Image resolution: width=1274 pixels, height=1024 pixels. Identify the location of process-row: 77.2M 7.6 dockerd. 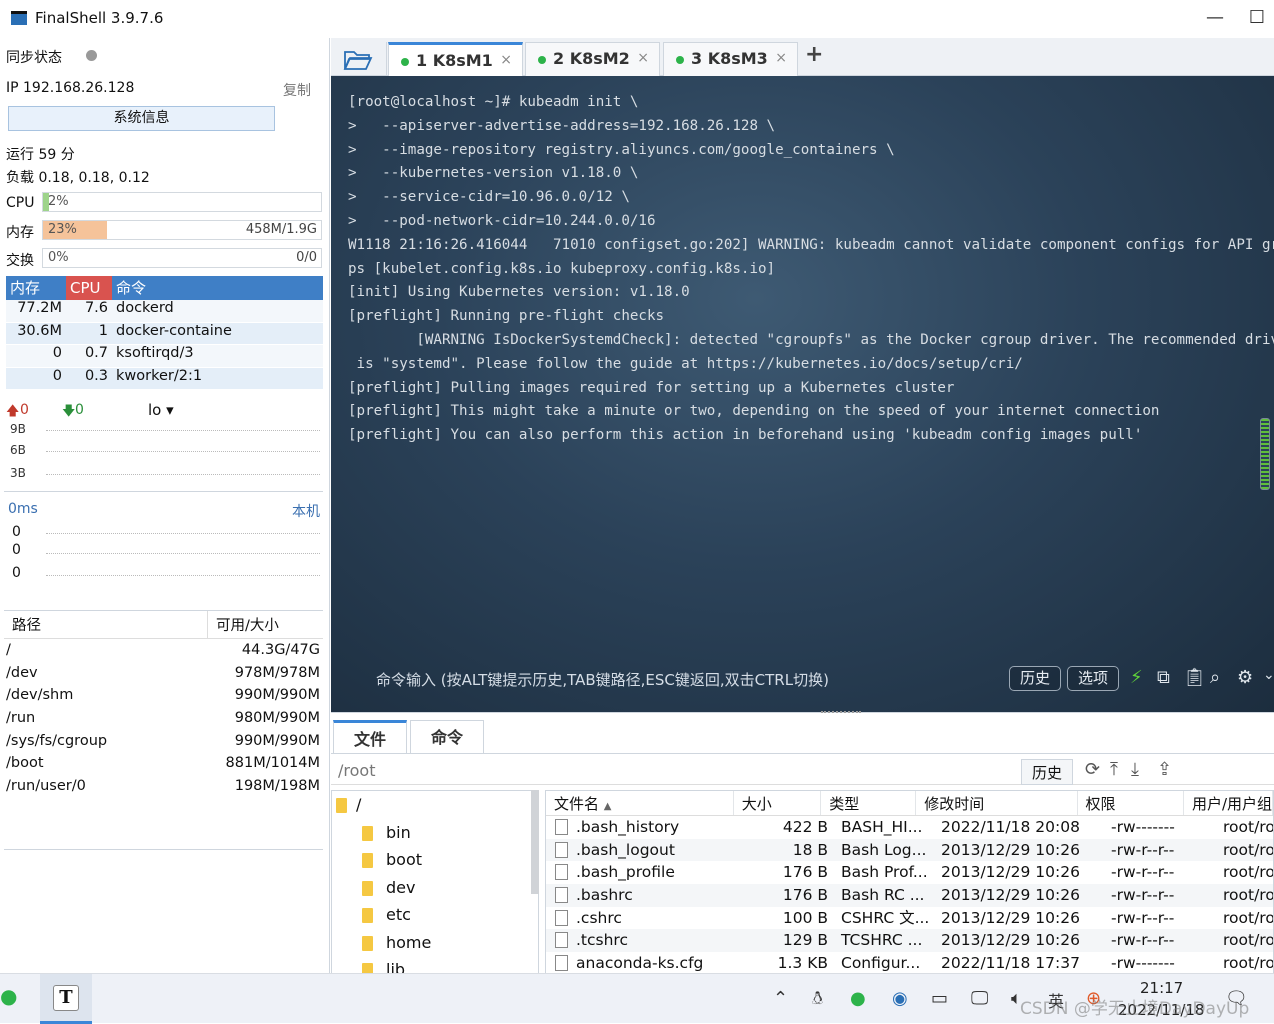
(164, 311).